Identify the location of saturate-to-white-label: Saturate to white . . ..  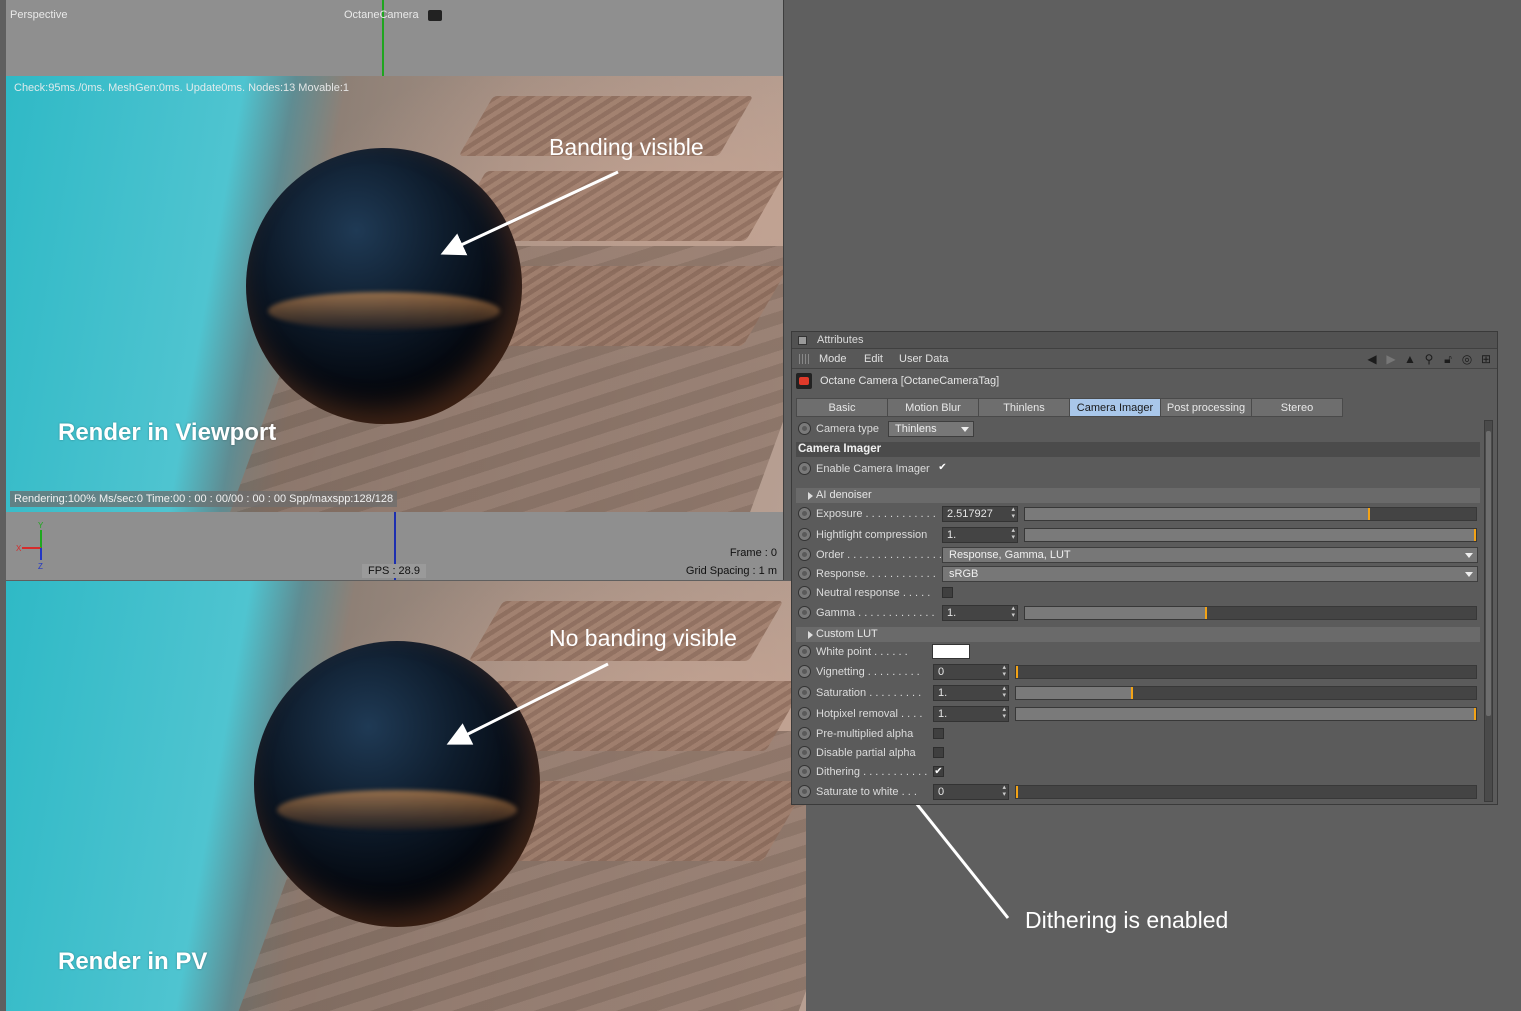
(866, 792).